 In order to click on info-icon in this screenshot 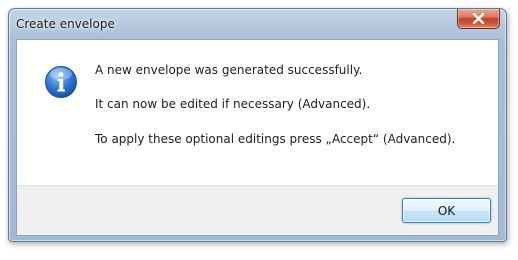, I will do `click(61, 82)`.